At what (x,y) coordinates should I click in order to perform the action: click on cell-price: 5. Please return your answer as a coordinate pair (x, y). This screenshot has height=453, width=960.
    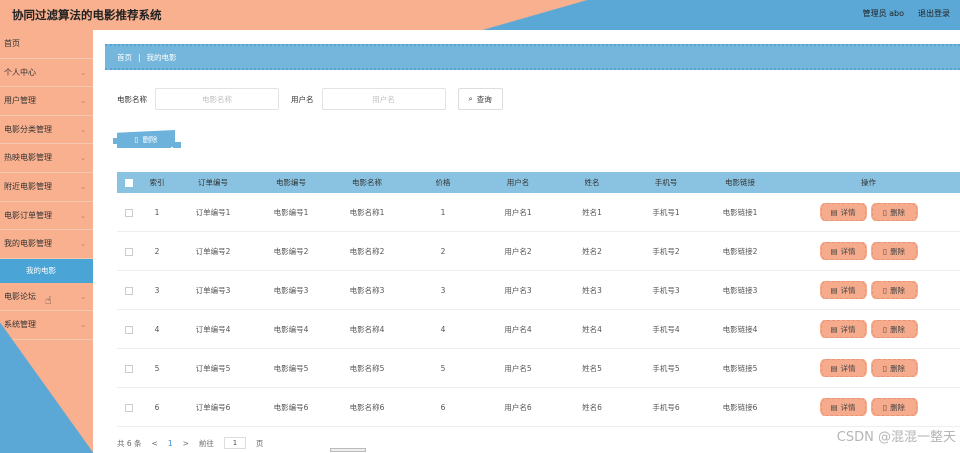
    Looking at the image, I should click on (443, 368).